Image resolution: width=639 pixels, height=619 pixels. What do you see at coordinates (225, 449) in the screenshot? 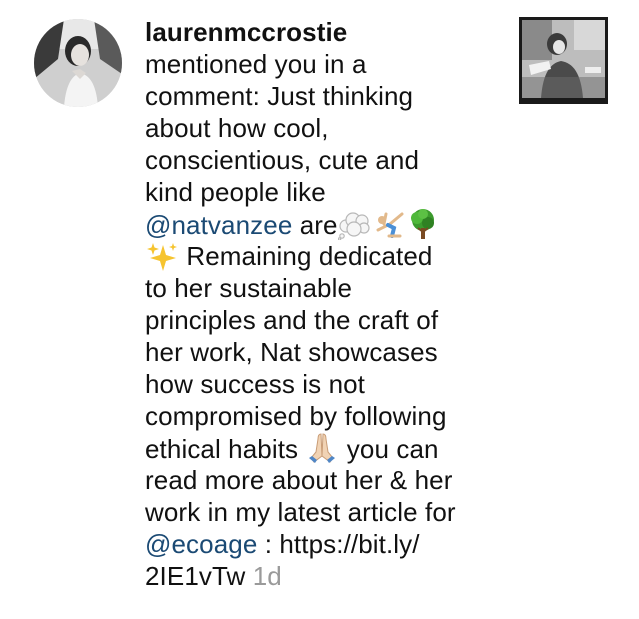
I see `comment-fragment: ethical habits` at bounding box center [225, 449].